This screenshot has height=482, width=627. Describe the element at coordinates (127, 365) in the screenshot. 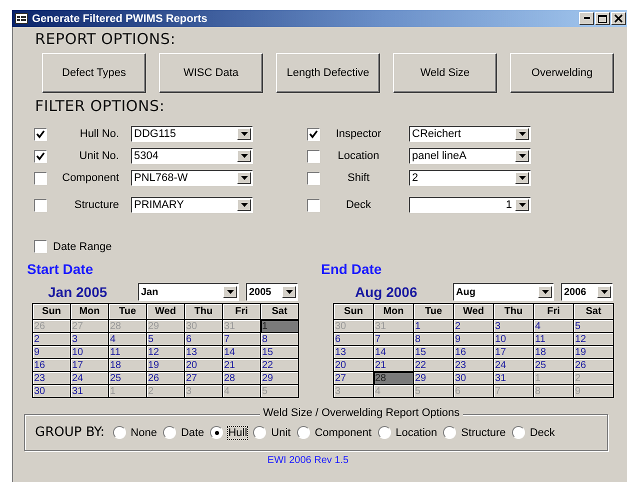

I see `calendar-day: 18` at that location.